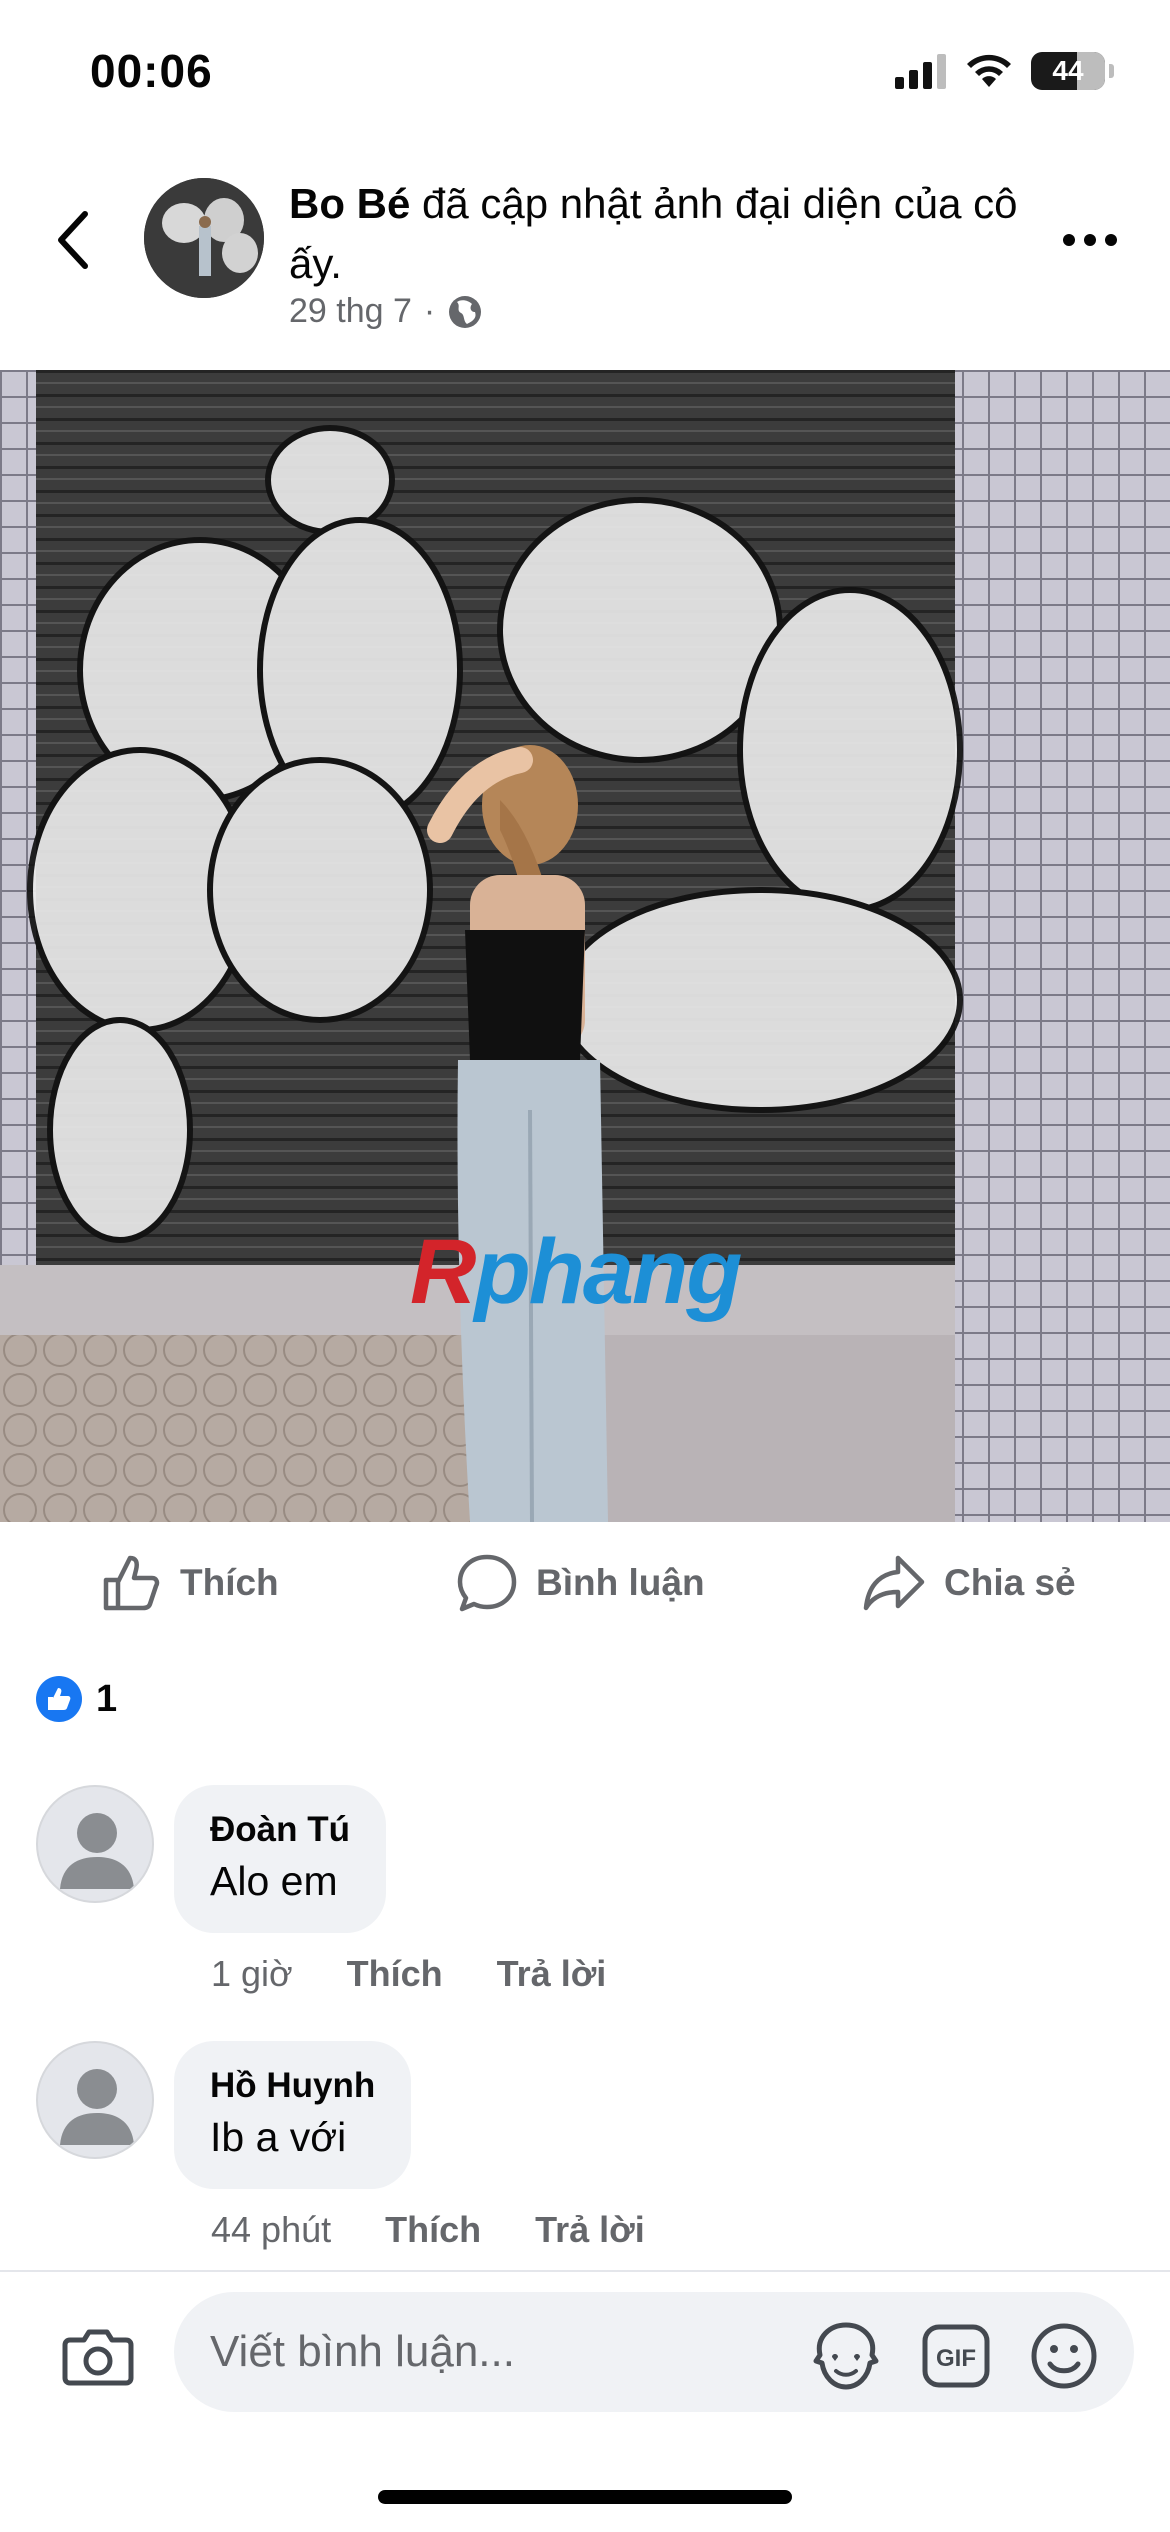 Image resolution: width=1170 pixels, height=2532 pixels. I want to click on comment-meta: 1 giờ Thích Trả lời, so click(408, 1974).